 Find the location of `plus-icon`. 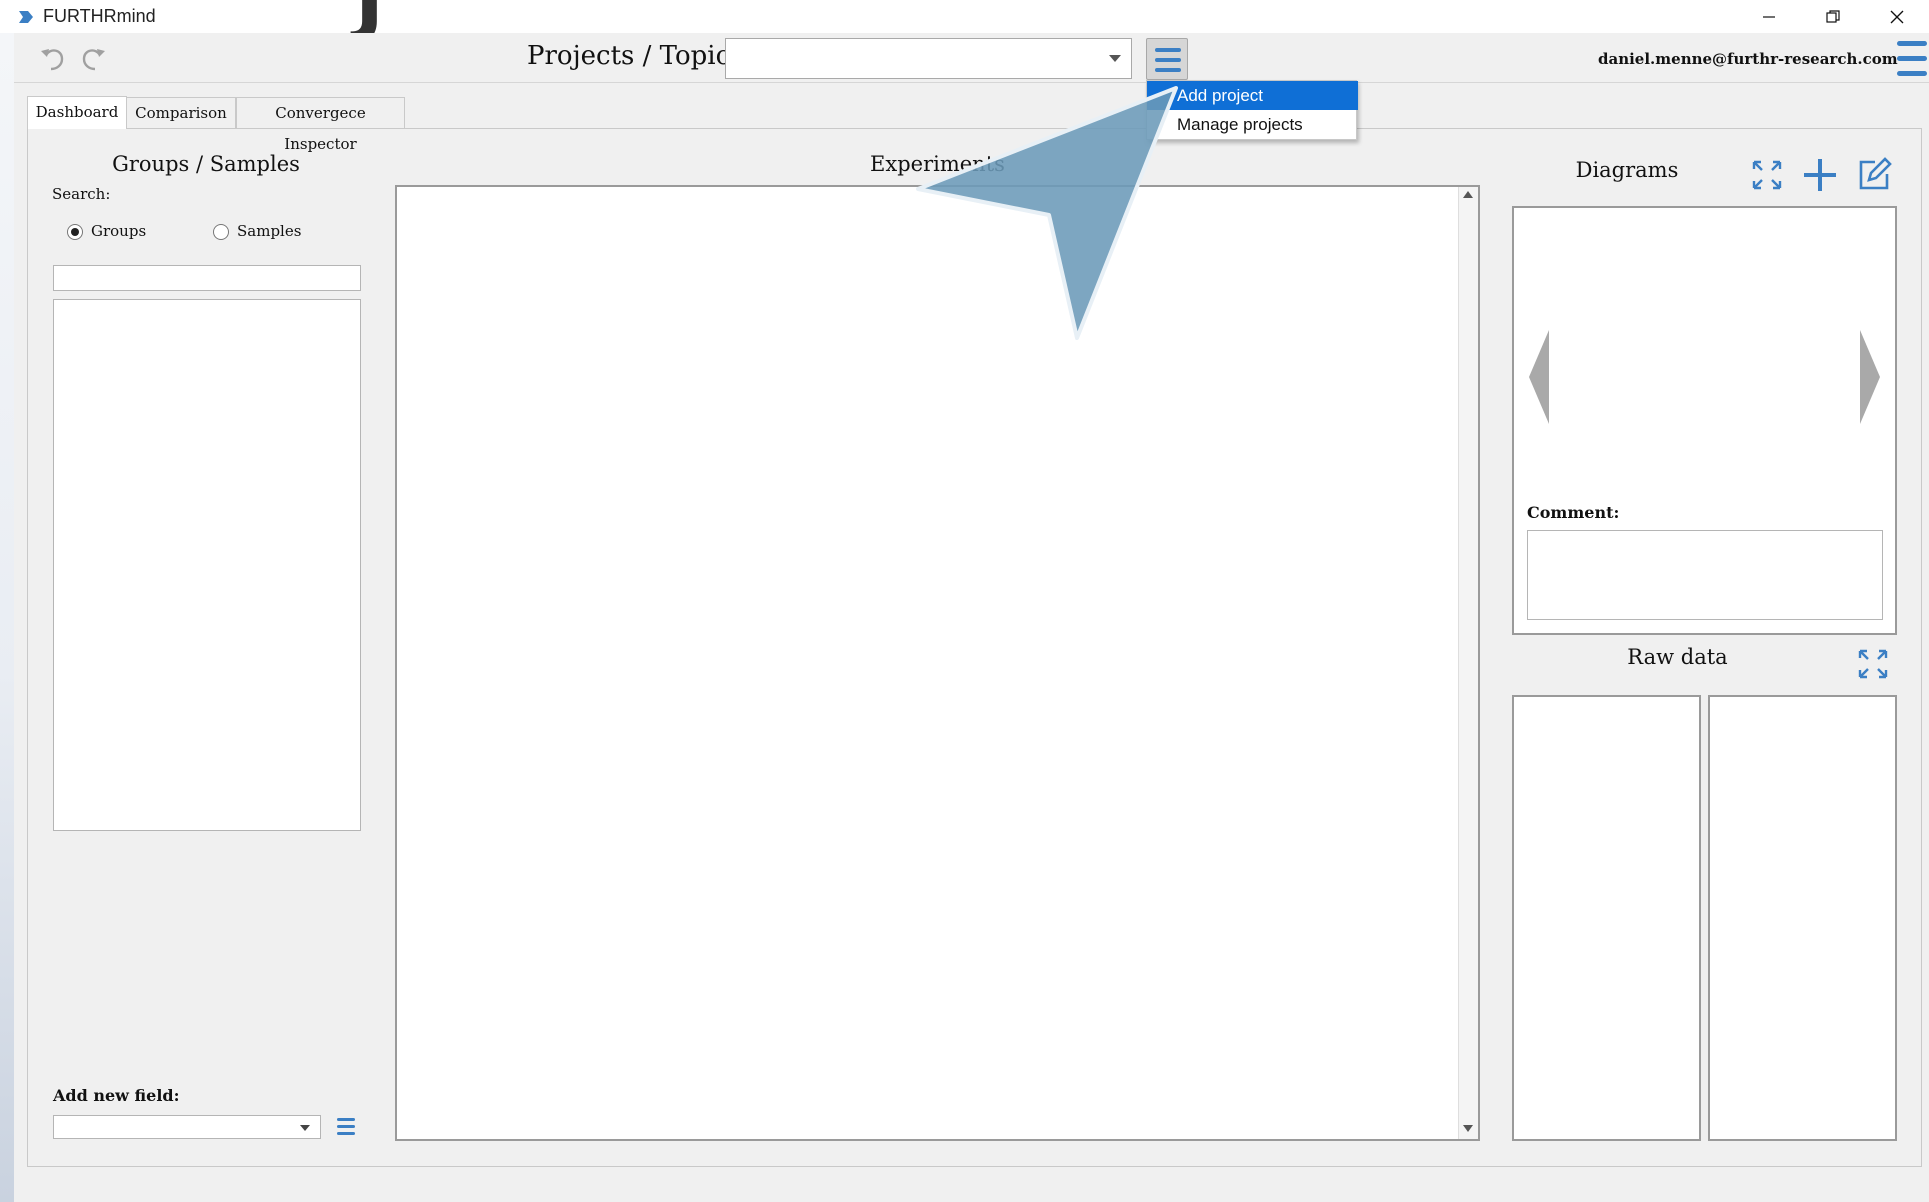

plus-icon is located at coordinates (1820, 175).